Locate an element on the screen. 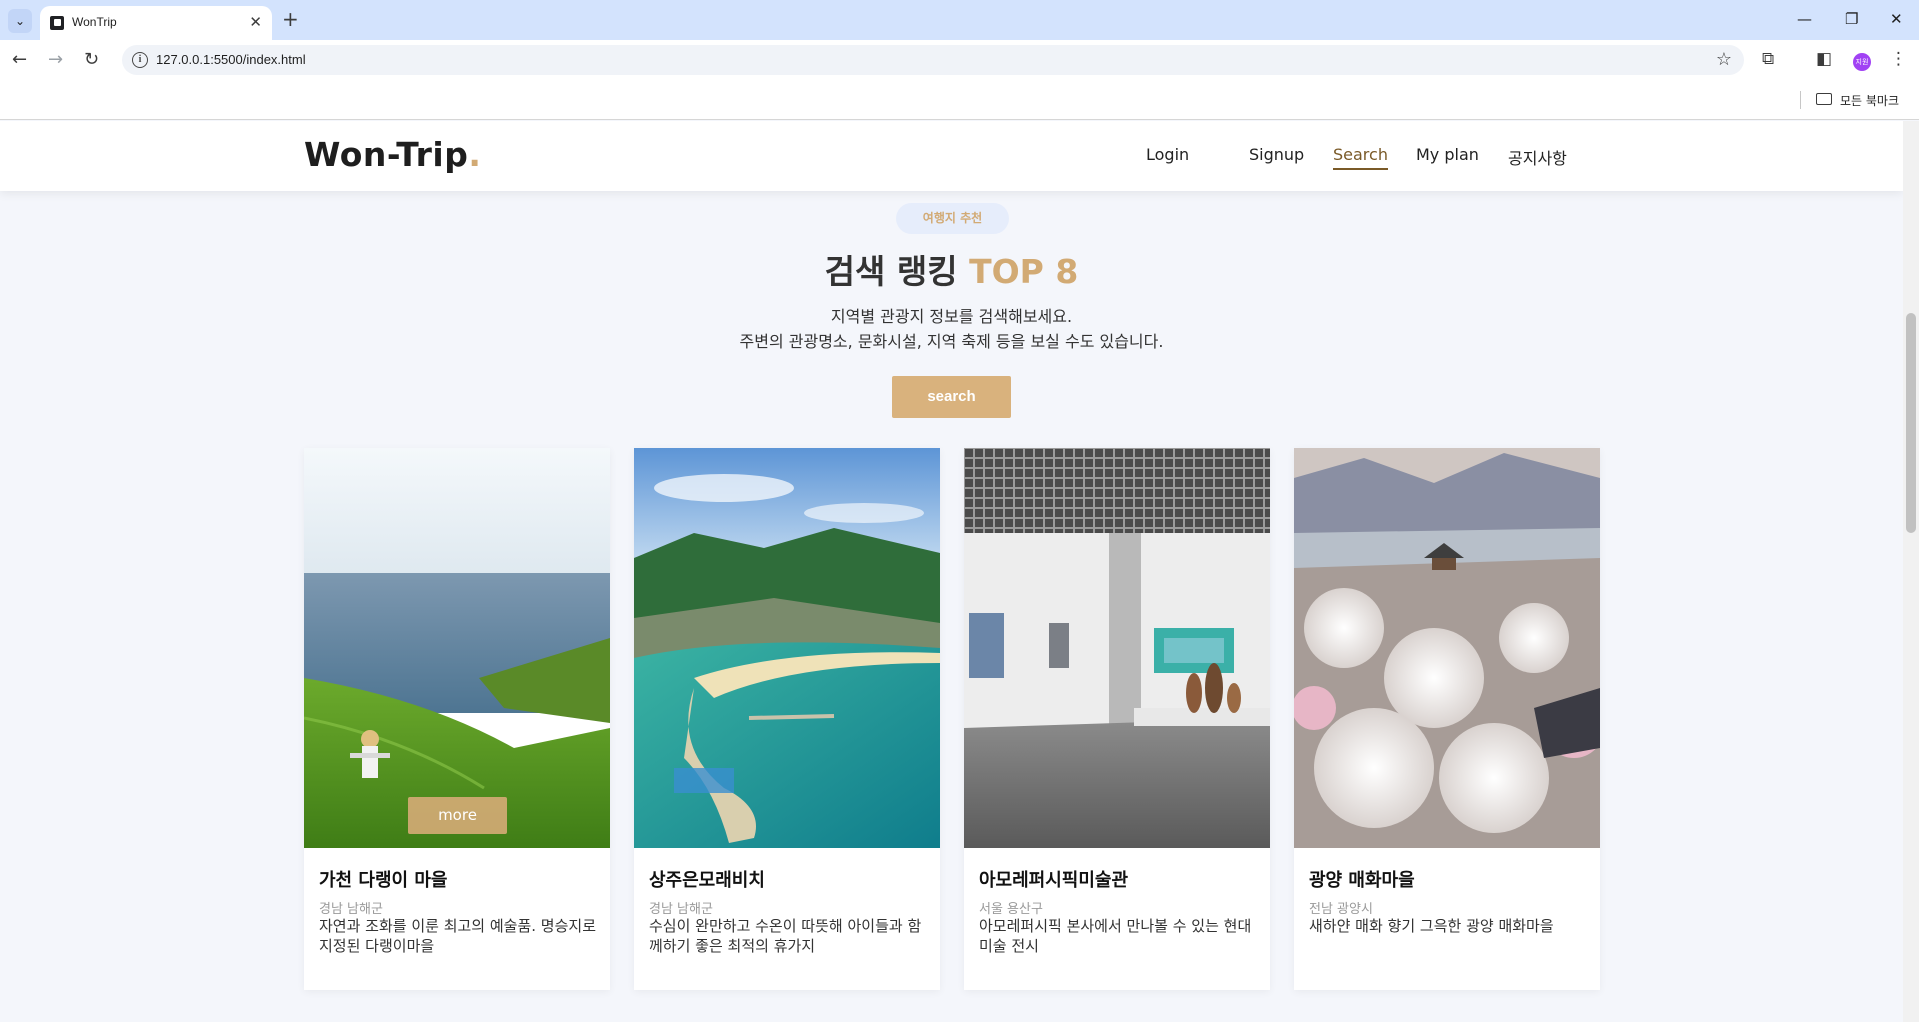  museum-photo is located at coordinates (1117, 648).